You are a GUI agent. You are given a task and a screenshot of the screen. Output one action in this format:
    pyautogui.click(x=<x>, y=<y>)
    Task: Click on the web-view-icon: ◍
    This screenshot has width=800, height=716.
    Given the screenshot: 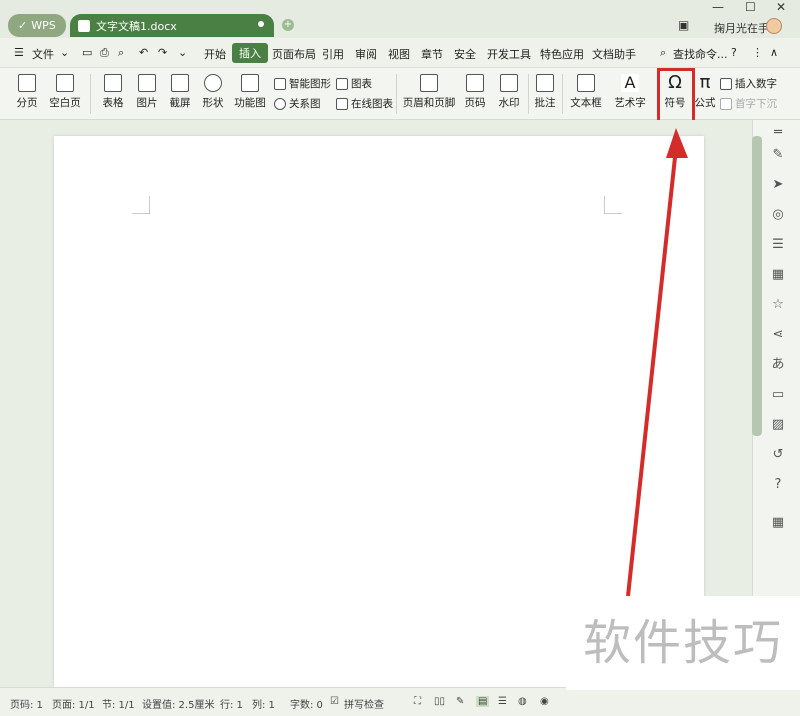 What is the action you would take?
    pyautogui.click(x=522, y=701)
    